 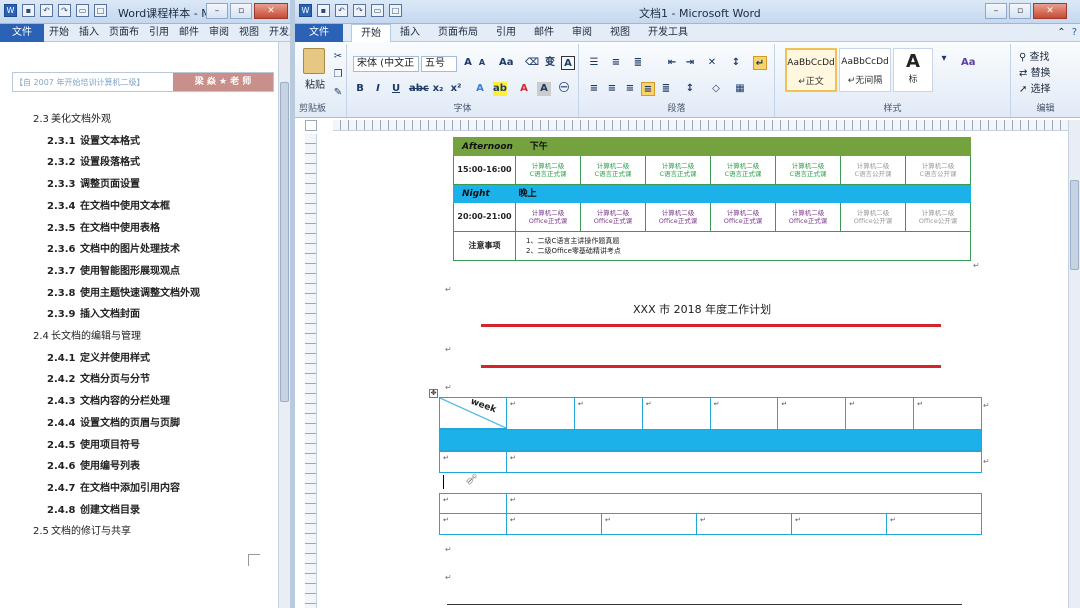 I want to click on style-heading: A 标, so click(x=913, y=70).